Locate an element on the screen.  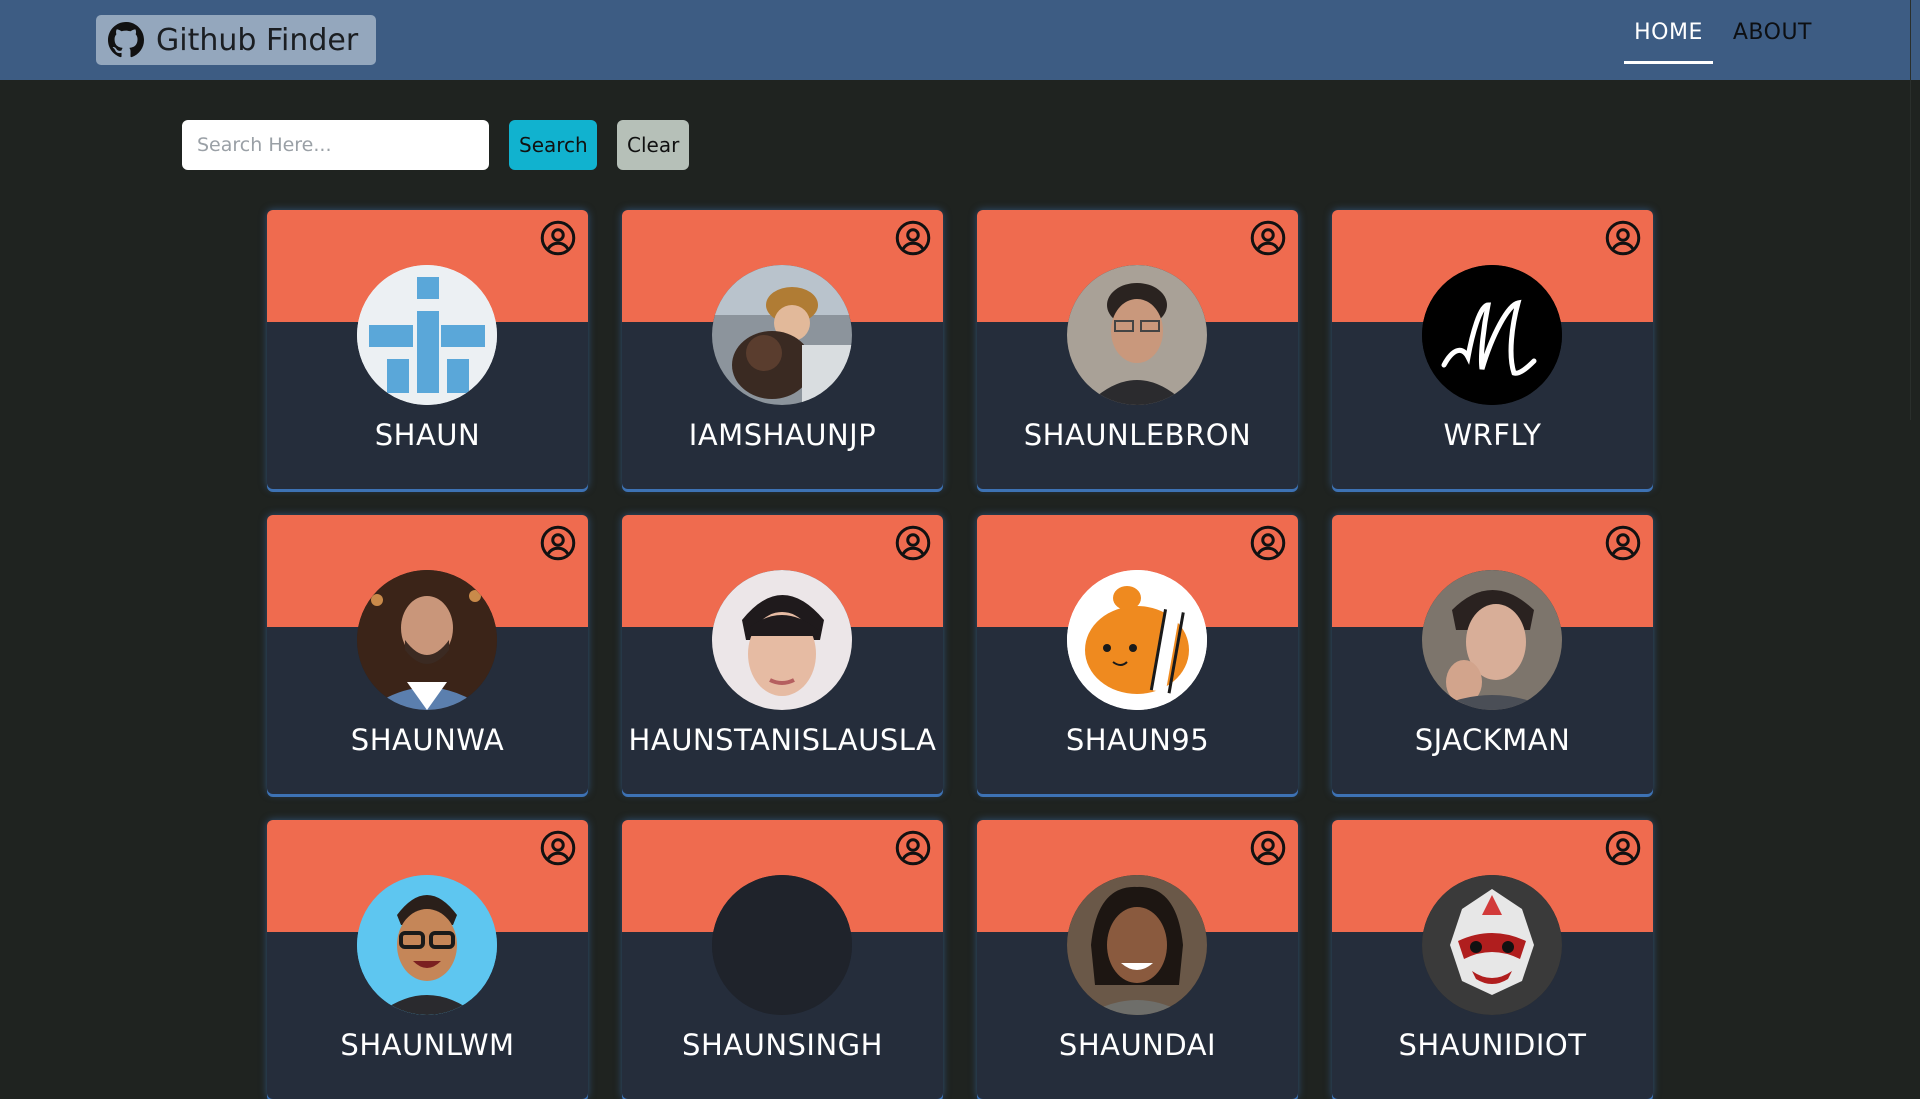
brand-title: Github Finder is located at coordinates (257, 40).